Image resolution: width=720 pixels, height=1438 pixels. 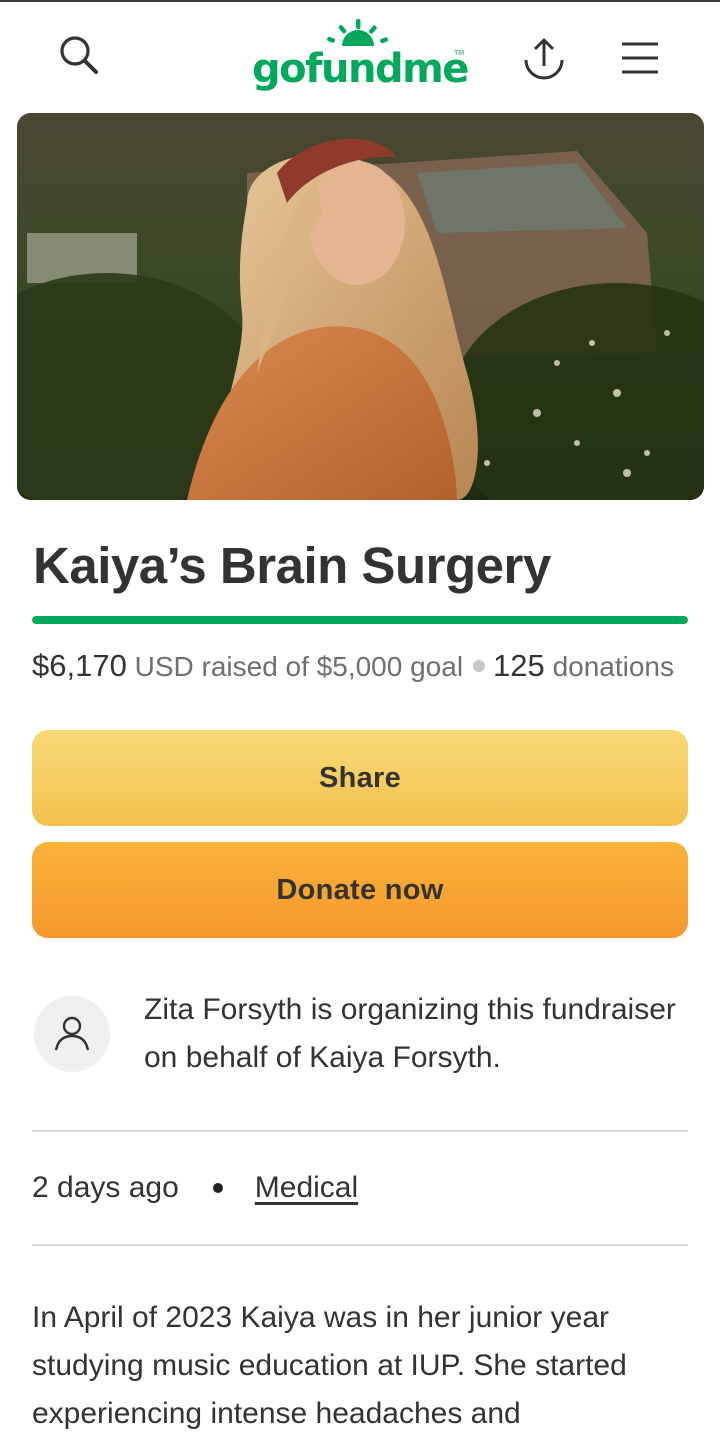 I want to click on gofundme-logo: gofundme TM, so click(x=362, y=58).